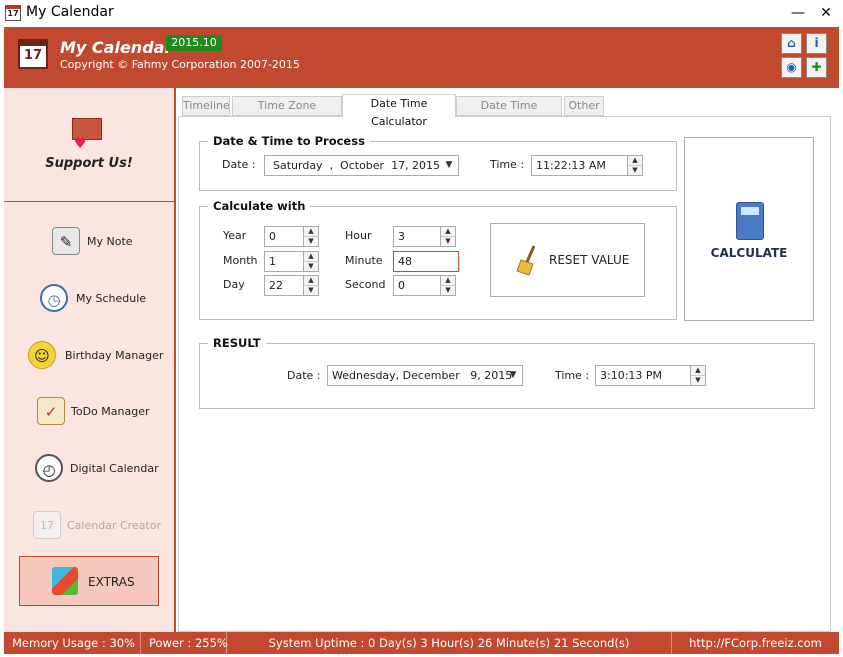 The height and width of the screenshot is (657, 843). I want to click on minimize-button: —, so click(798, 13).